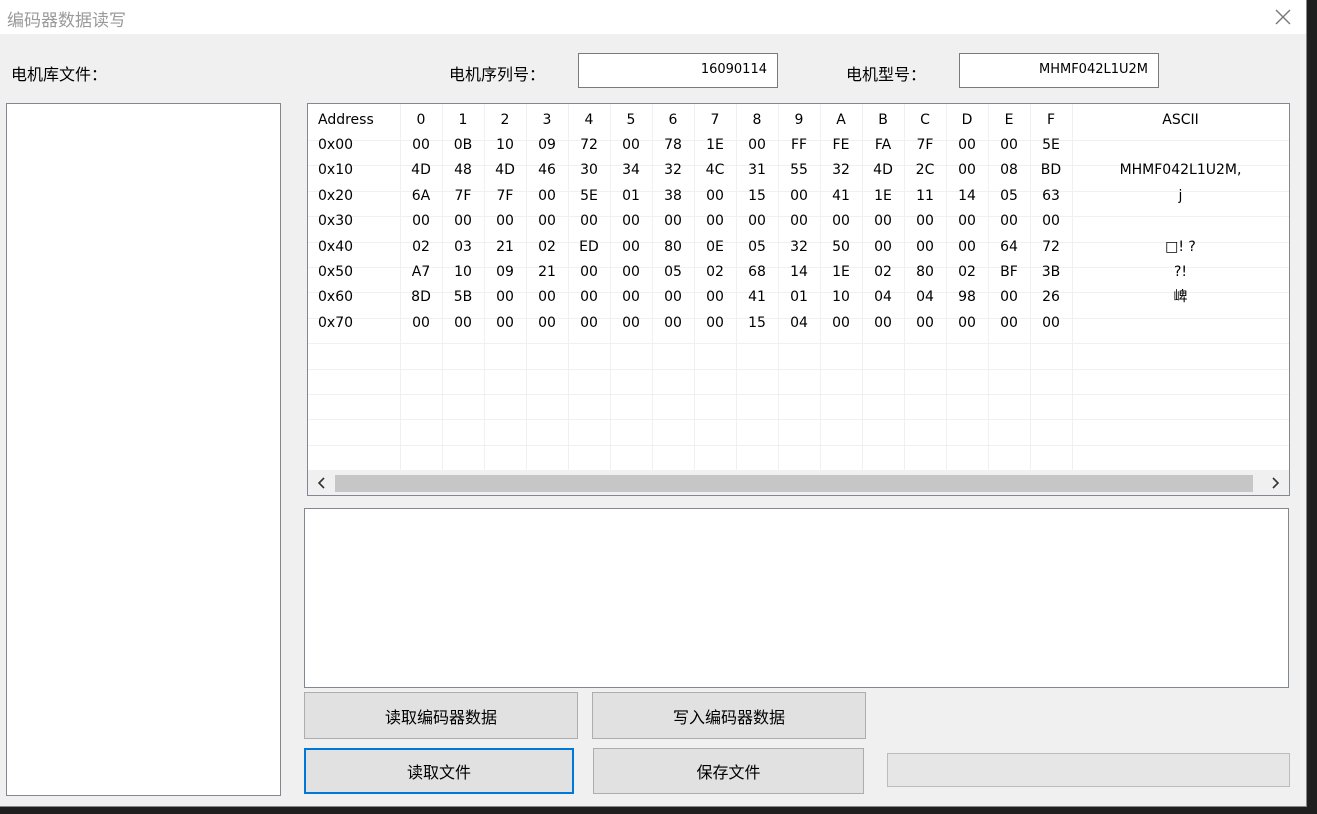 The height and width of the screenshot is (814, 1317). What do you see at coordinates (1180, 247) in the screenshot?
I see `ascii-cell: □! ?` at bounding box center [1180, 247].